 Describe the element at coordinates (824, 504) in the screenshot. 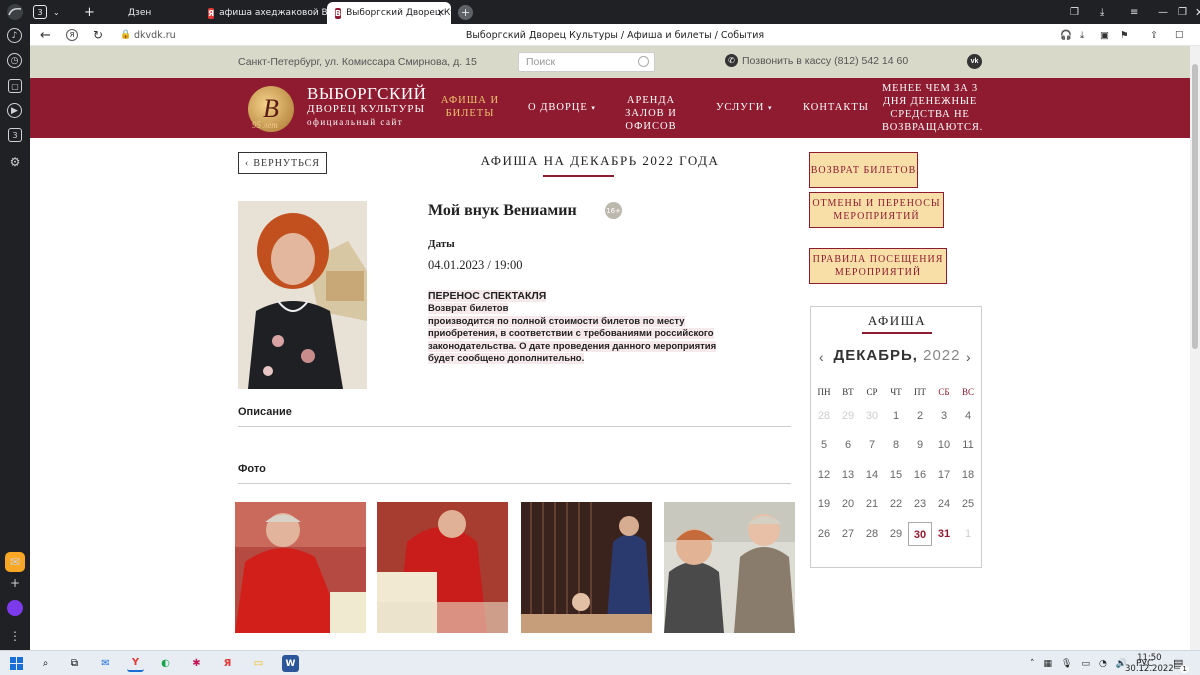

I see `calendar-day: 19` at that location.